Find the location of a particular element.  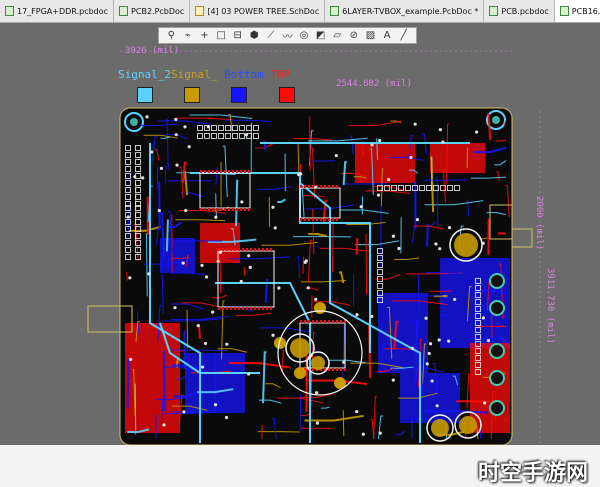

document-tab: PCB.pcbdoc is located at coordinates (519, 11).